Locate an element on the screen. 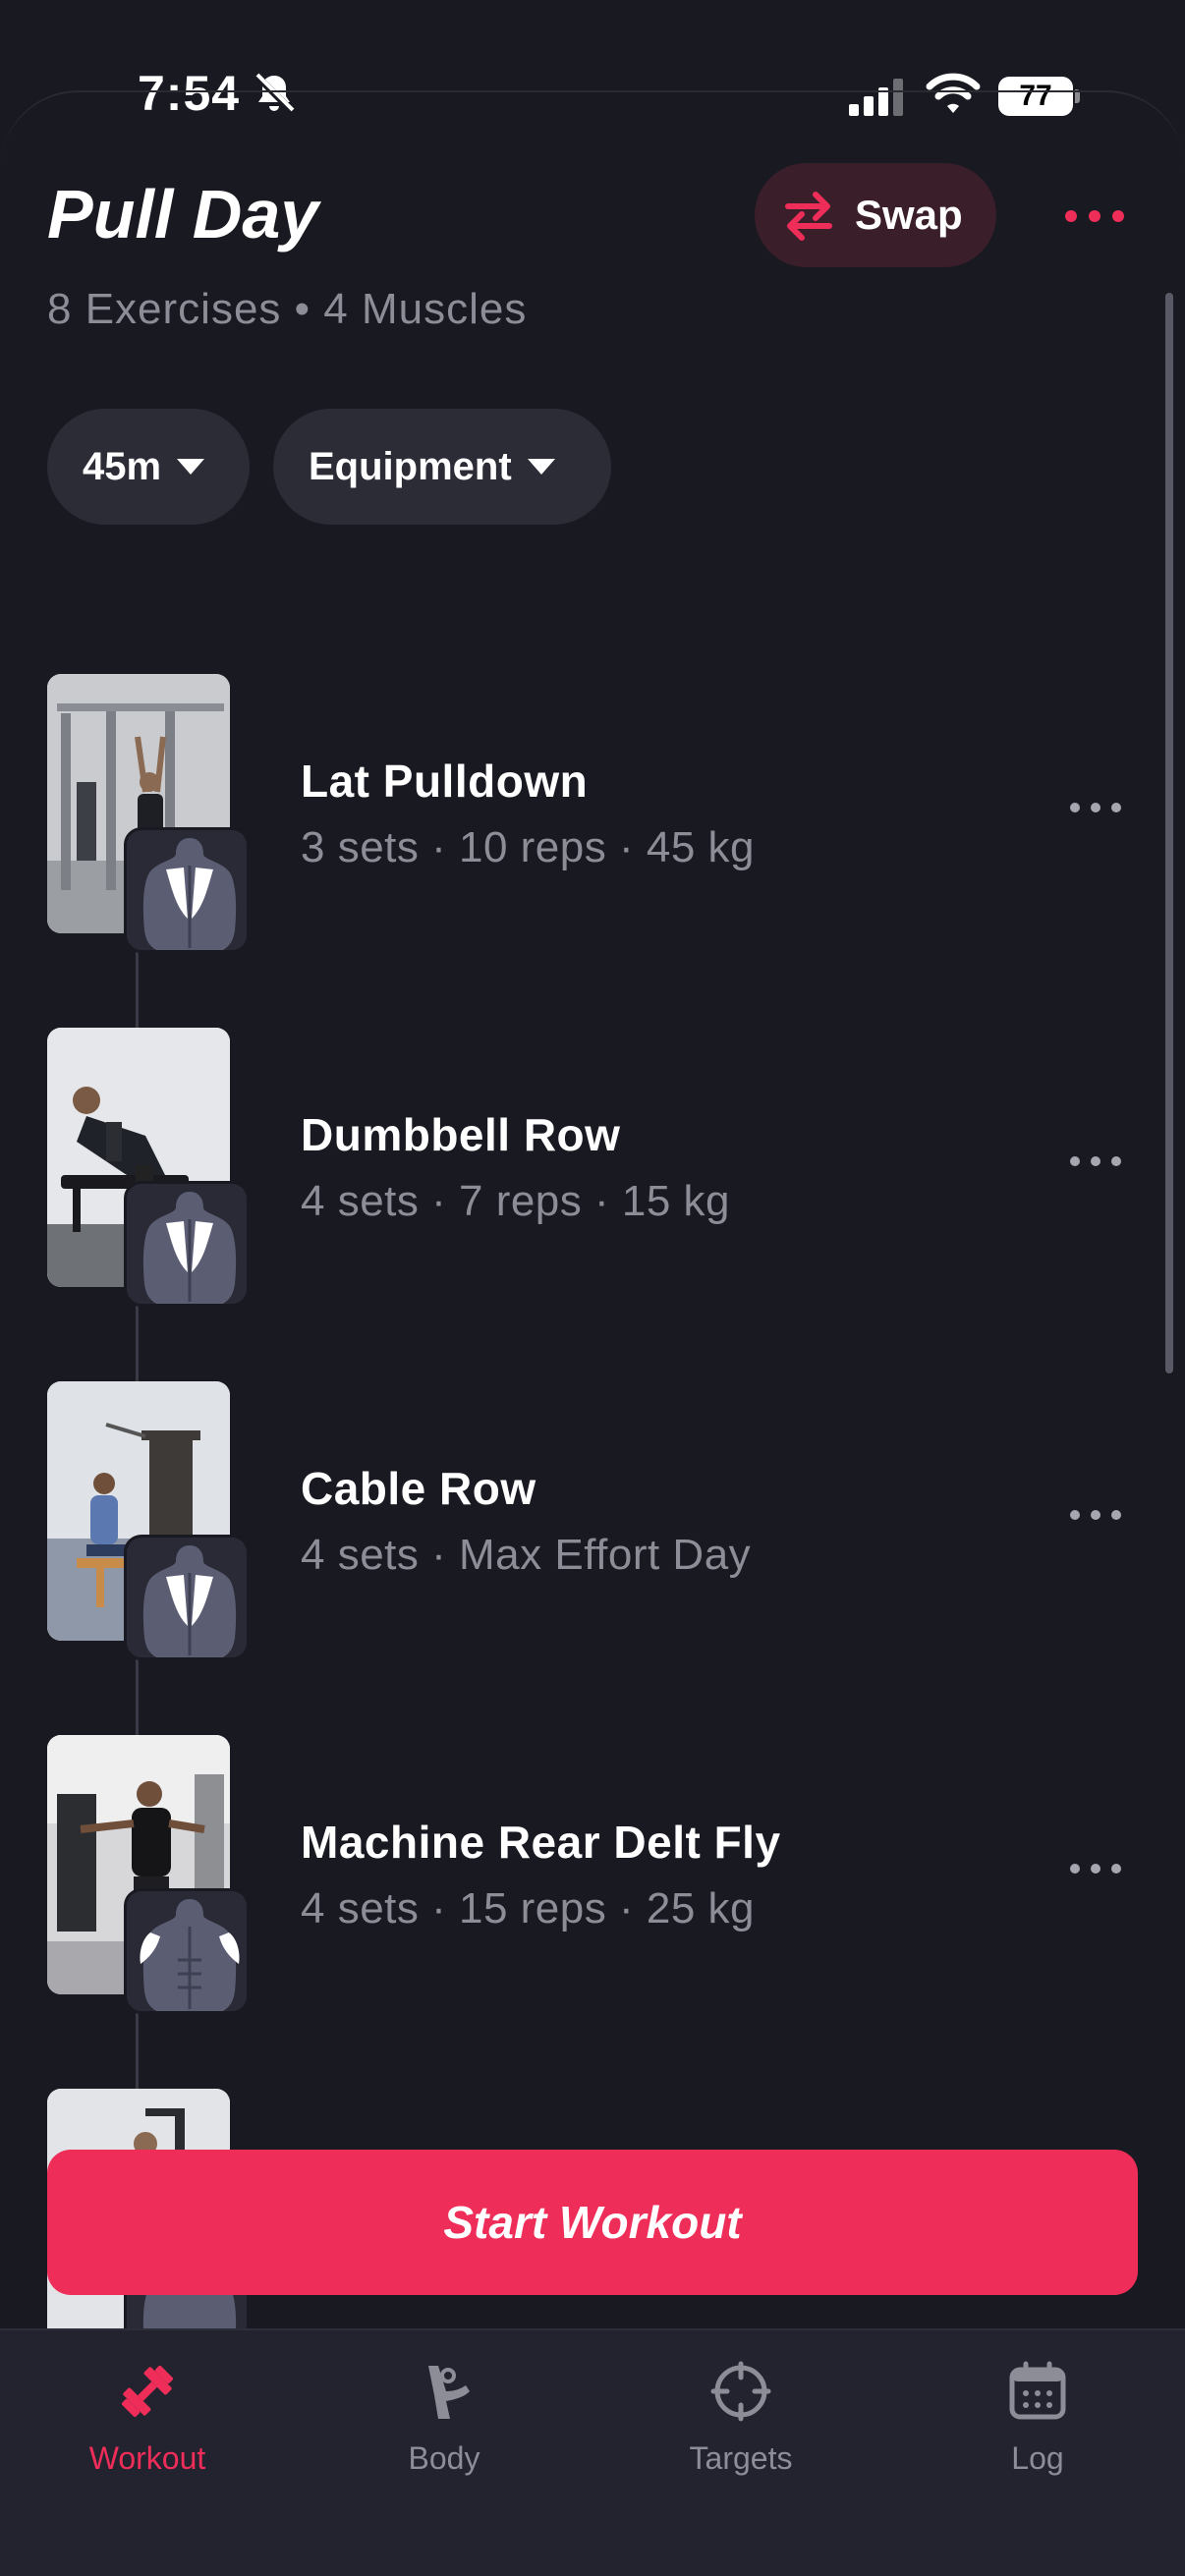 The height and width of the screenshot is (2576, 1185). tab-workout: Workout is located at coordinates (148, 2428).